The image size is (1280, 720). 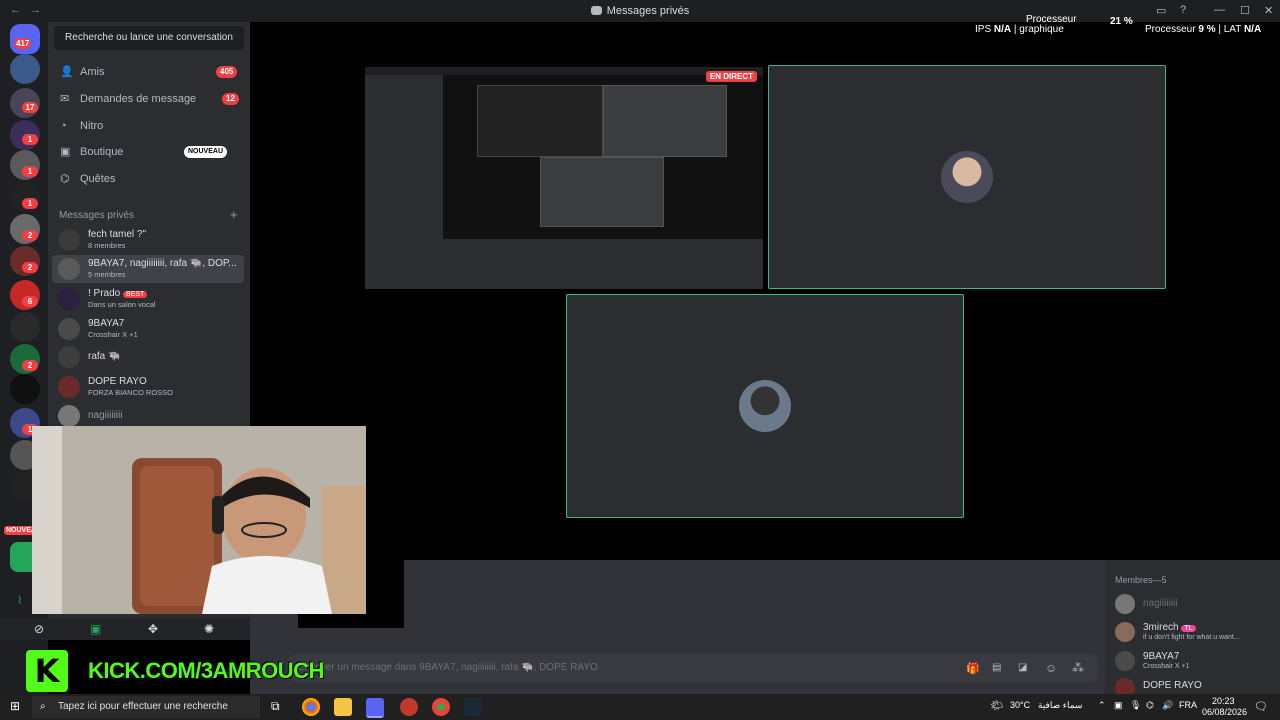 I want to click on dm-item: DOPE RAYO FORZA BIANCO ROSSO, so click(x=148, y=387).